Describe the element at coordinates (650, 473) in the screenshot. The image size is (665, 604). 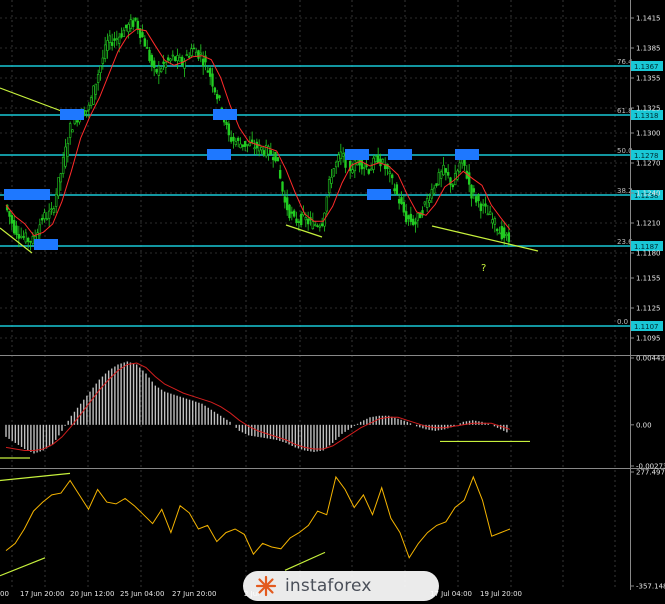
I see `cci-tick-label: 277.4971` at that location.